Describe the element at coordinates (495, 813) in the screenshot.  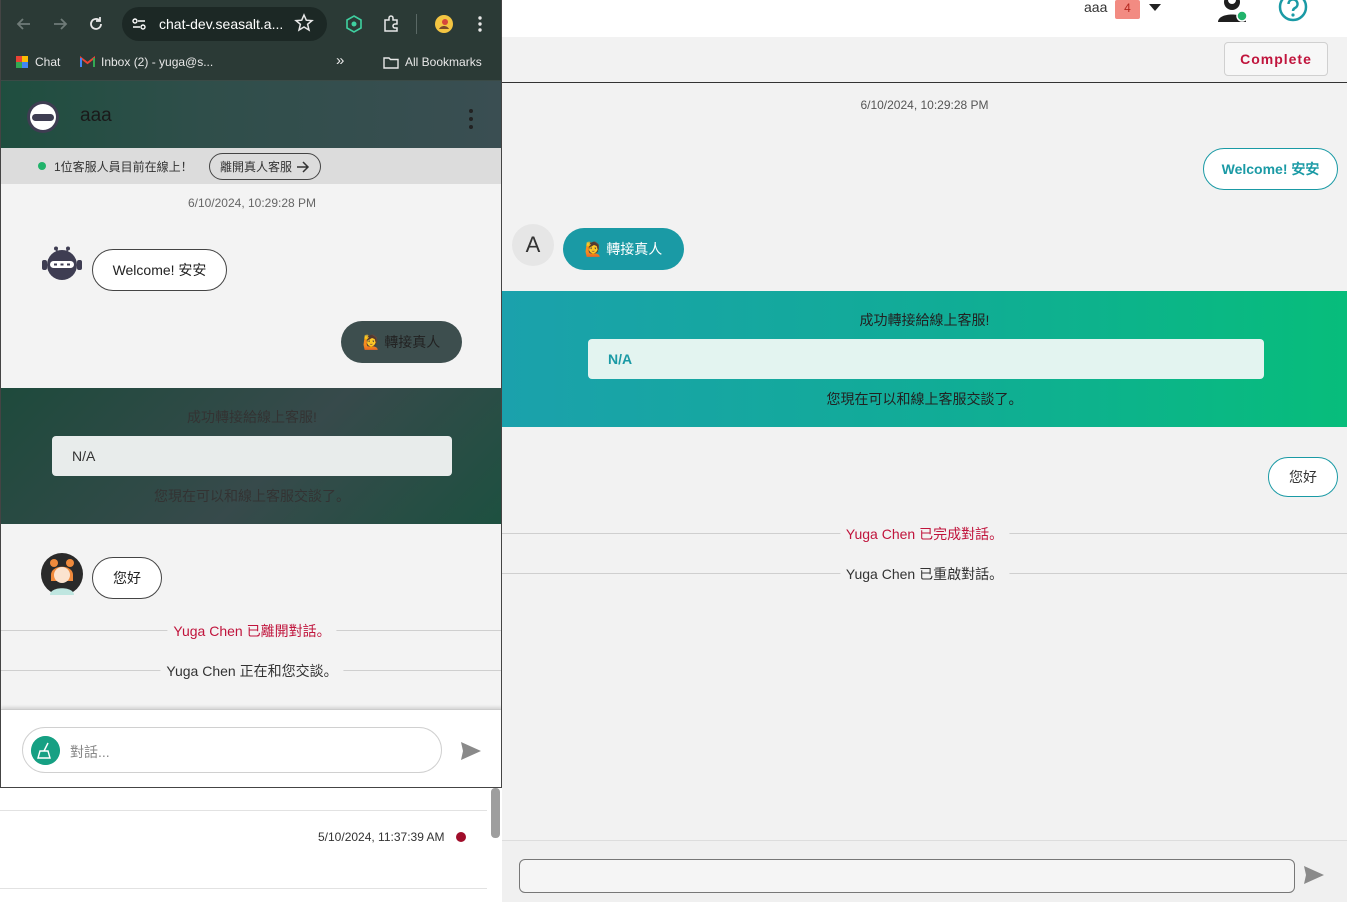
I see `scrollbar-thumb` at that location.